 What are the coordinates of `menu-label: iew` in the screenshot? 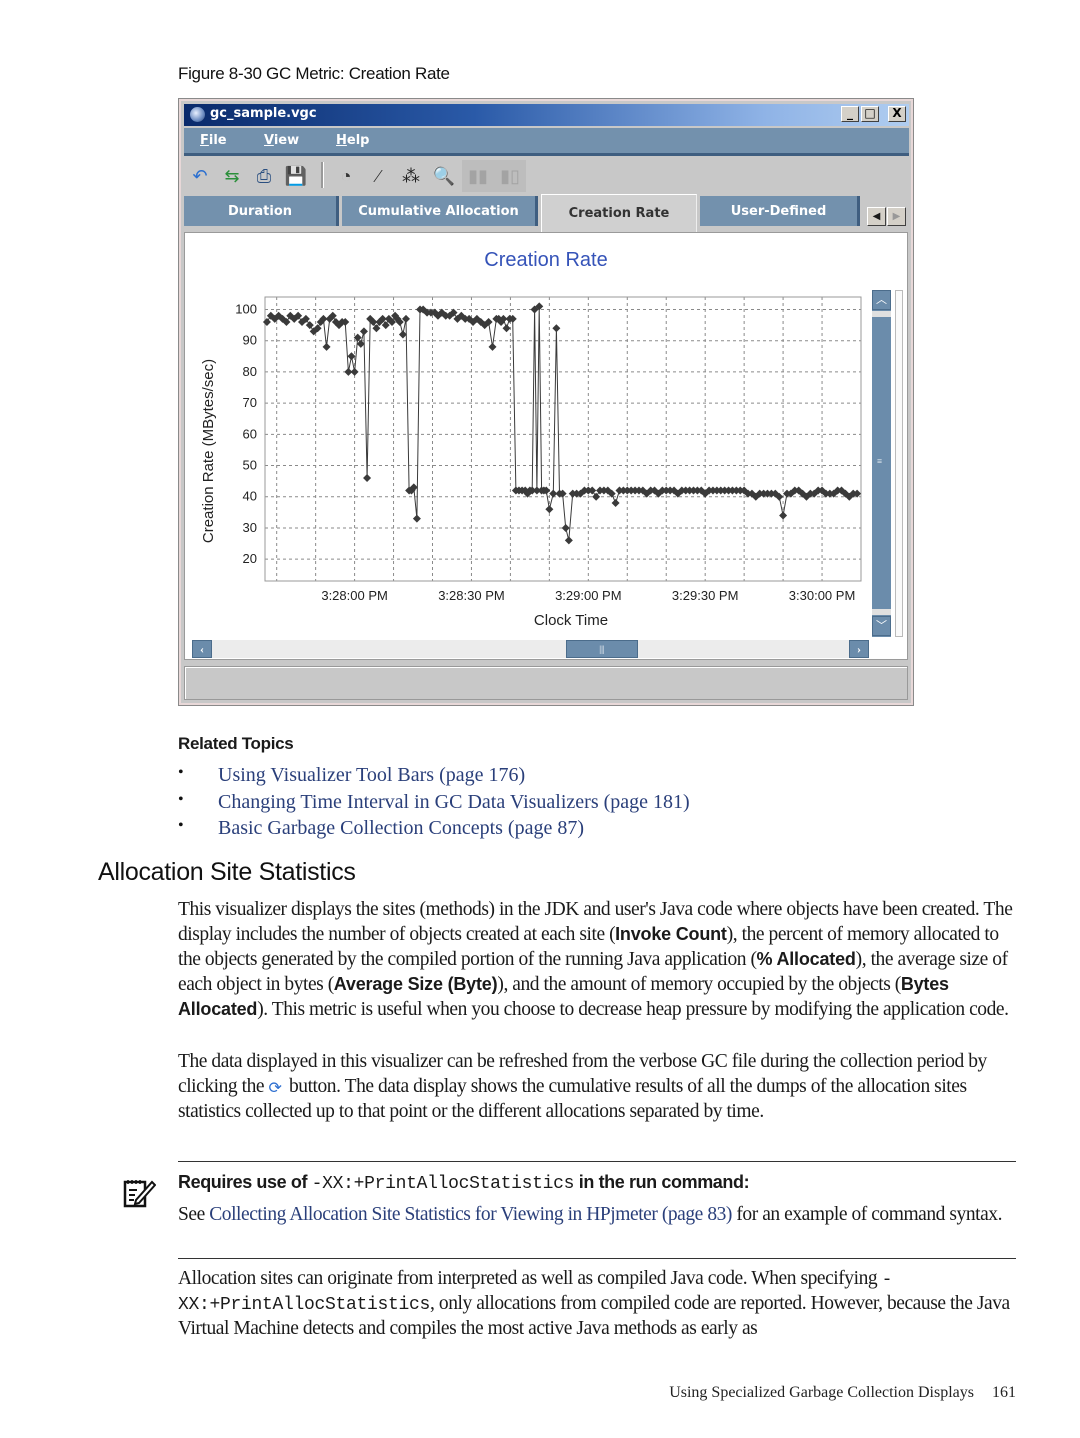 It's located at (286, 140).